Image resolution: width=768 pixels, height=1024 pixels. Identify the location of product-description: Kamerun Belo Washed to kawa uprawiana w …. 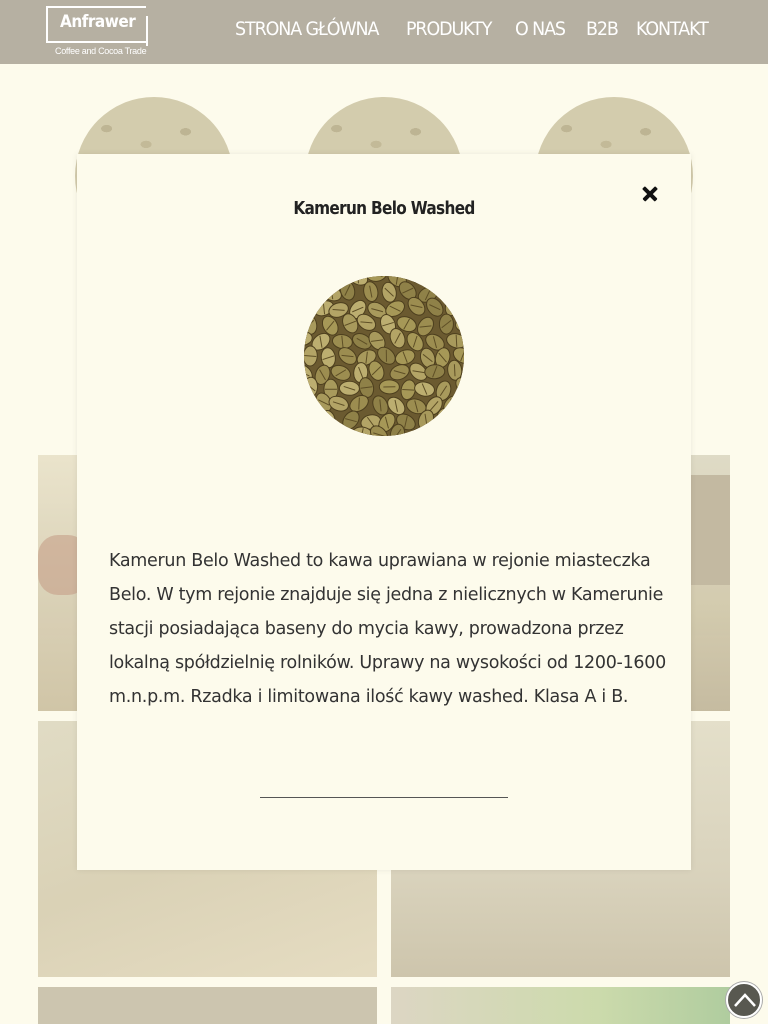
(387, 629).